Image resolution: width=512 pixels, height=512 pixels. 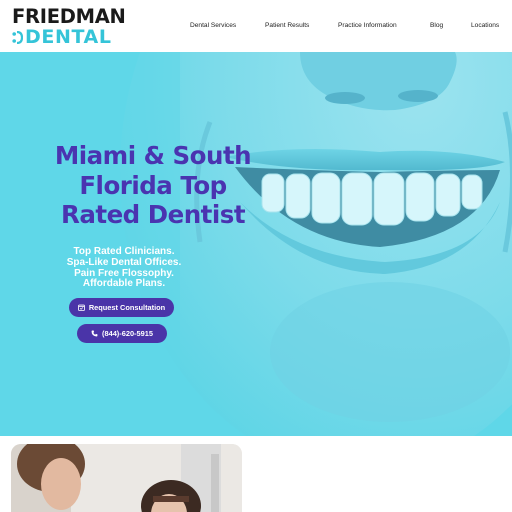 I want to click on nav-item-dental-services: Dental Services, so click(x=213, y=26).